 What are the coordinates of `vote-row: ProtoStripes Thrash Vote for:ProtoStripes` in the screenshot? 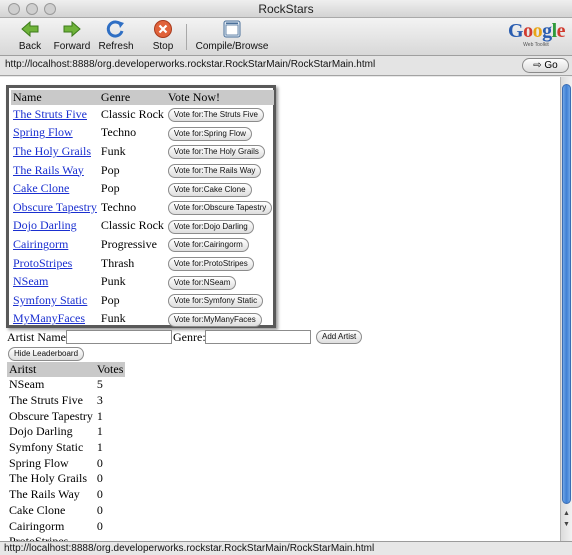 It's located at (142, 263).